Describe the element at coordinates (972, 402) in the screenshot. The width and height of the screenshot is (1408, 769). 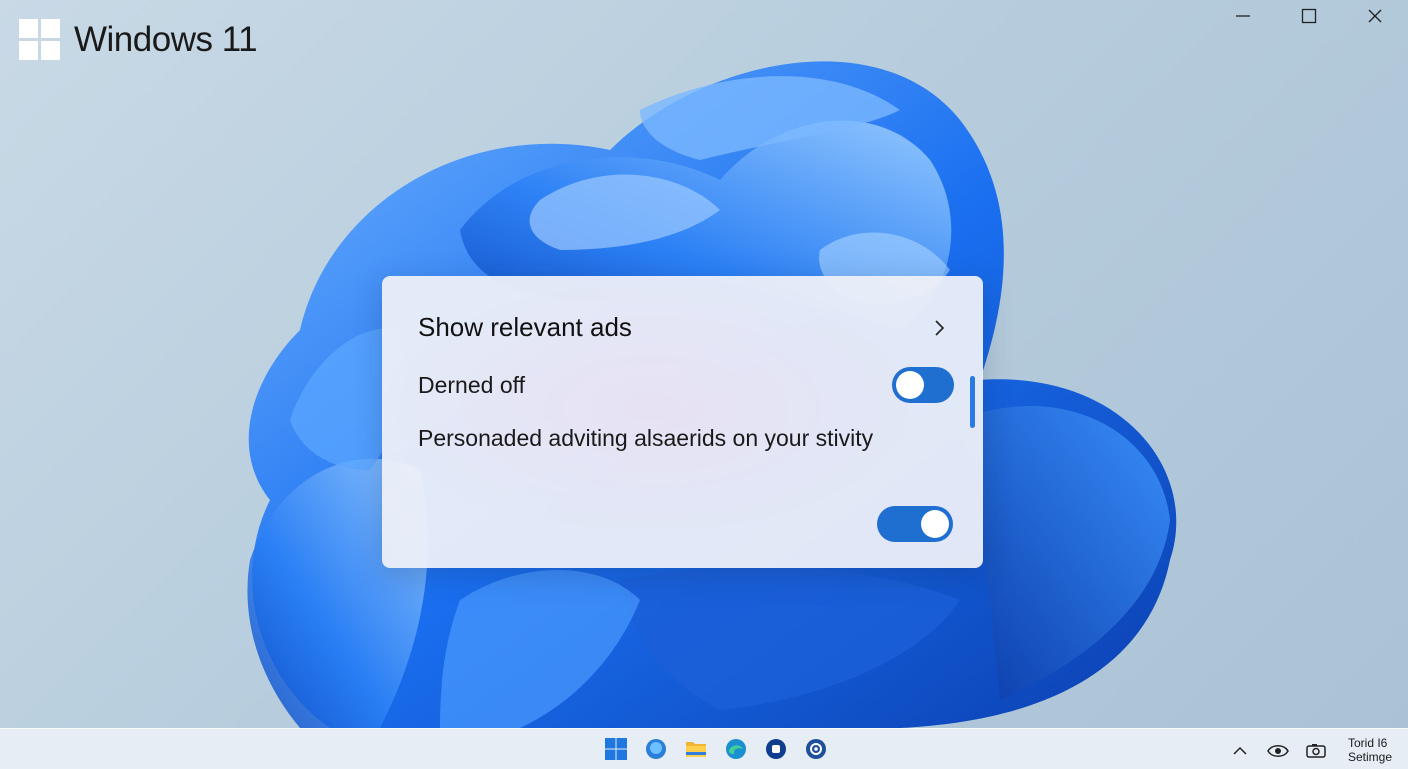
I see `scrollbar` at that location.